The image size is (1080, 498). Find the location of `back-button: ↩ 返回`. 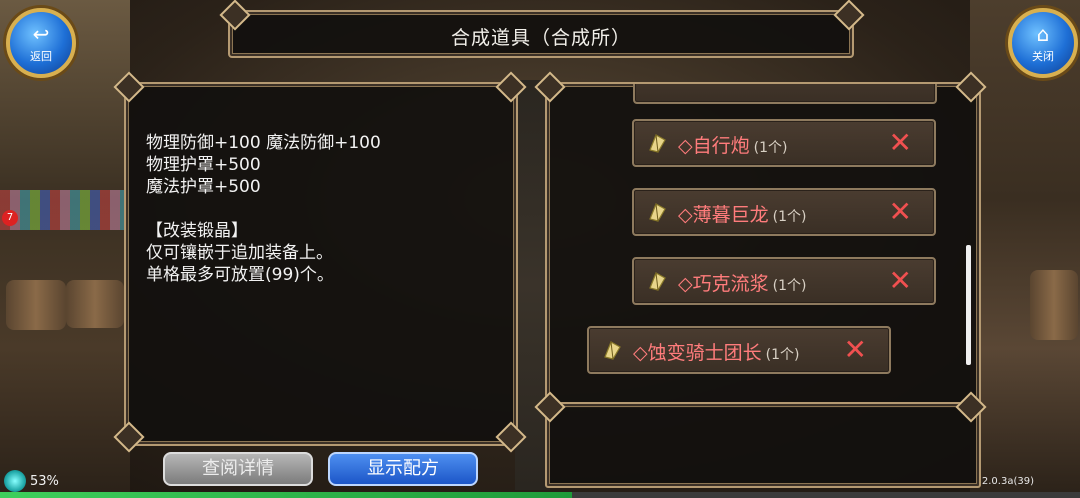

back-button: ↩ 返回 is located at coordinates (41, 43).